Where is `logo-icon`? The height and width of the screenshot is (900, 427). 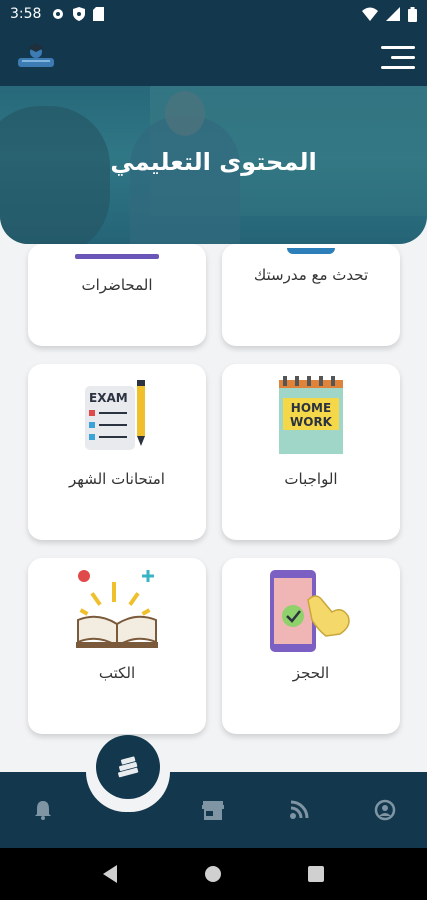
logo-icon is located at coordinates (36, 55).